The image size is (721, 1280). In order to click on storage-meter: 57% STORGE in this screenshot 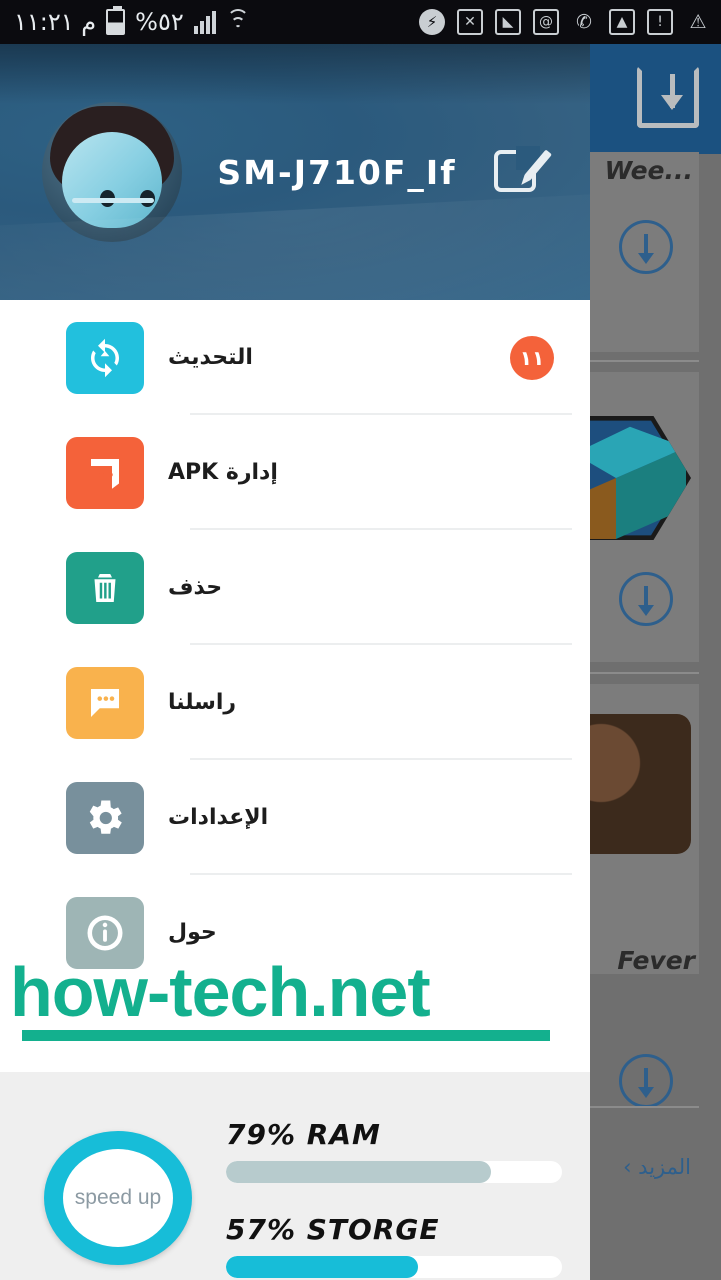, I will do `click(394, 1245)`.